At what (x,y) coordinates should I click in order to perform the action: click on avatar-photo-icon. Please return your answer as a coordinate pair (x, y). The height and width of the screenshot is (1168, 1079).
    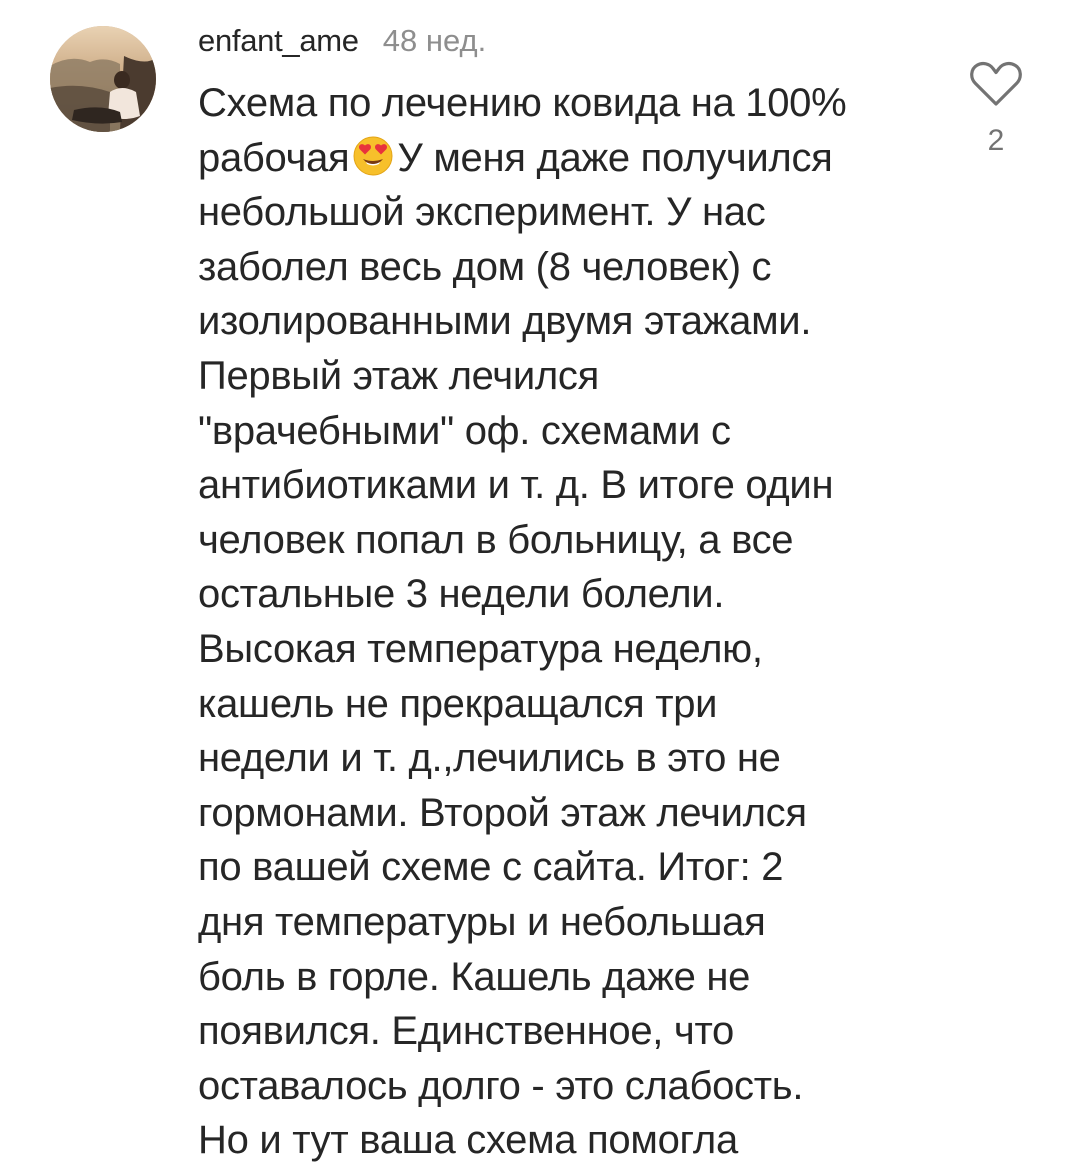
    Looking at the image, I should click on (103, 79).